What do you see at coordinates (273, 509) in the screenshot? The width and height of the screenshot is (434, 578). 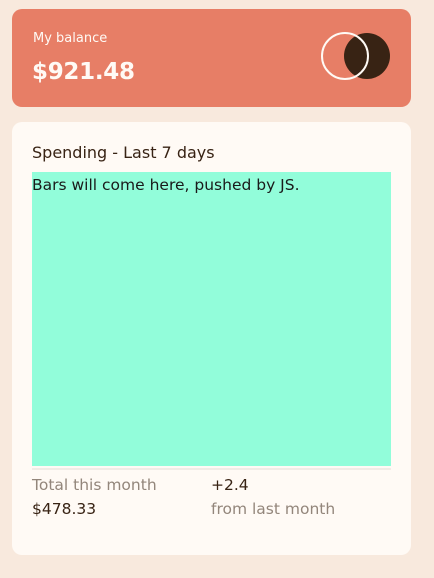 I see `month-change-label: from last month` at bounding box center [273, 509].